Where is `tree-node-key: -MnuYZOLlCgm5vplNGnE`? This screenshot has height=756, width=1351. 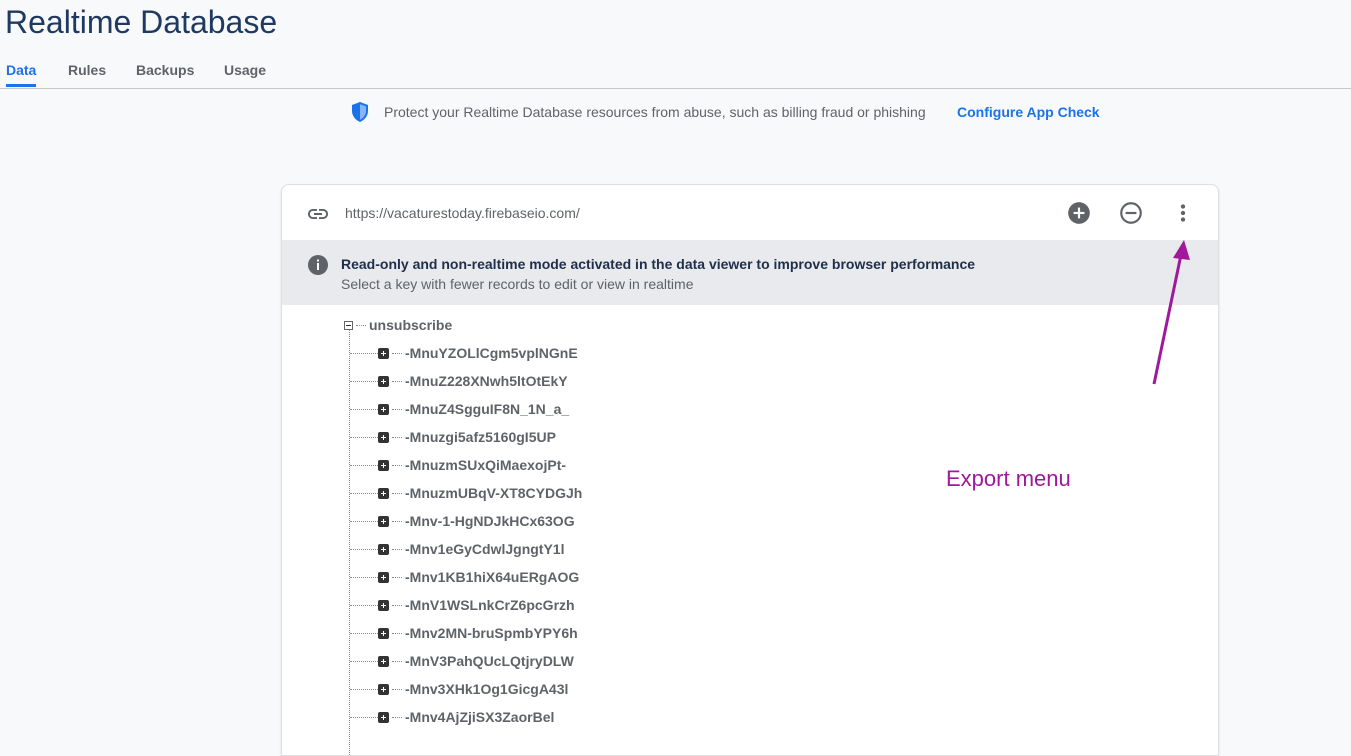
tree-node-key: -MnuYZOLlCgm5vplNGnE is located at coordinates (491, 353).